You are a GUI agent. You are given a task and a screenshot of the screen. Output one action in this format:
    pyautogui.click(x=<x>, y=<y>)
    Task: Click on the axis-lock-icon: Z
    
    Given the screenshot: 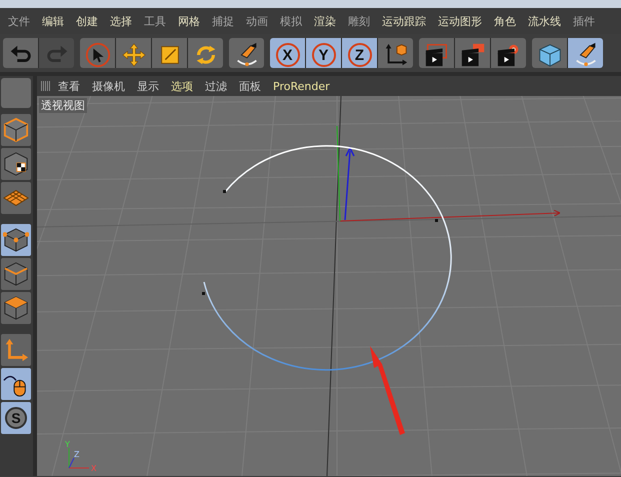 What is the action you would take?
    pyautogui.click(x=360, y=55)
    